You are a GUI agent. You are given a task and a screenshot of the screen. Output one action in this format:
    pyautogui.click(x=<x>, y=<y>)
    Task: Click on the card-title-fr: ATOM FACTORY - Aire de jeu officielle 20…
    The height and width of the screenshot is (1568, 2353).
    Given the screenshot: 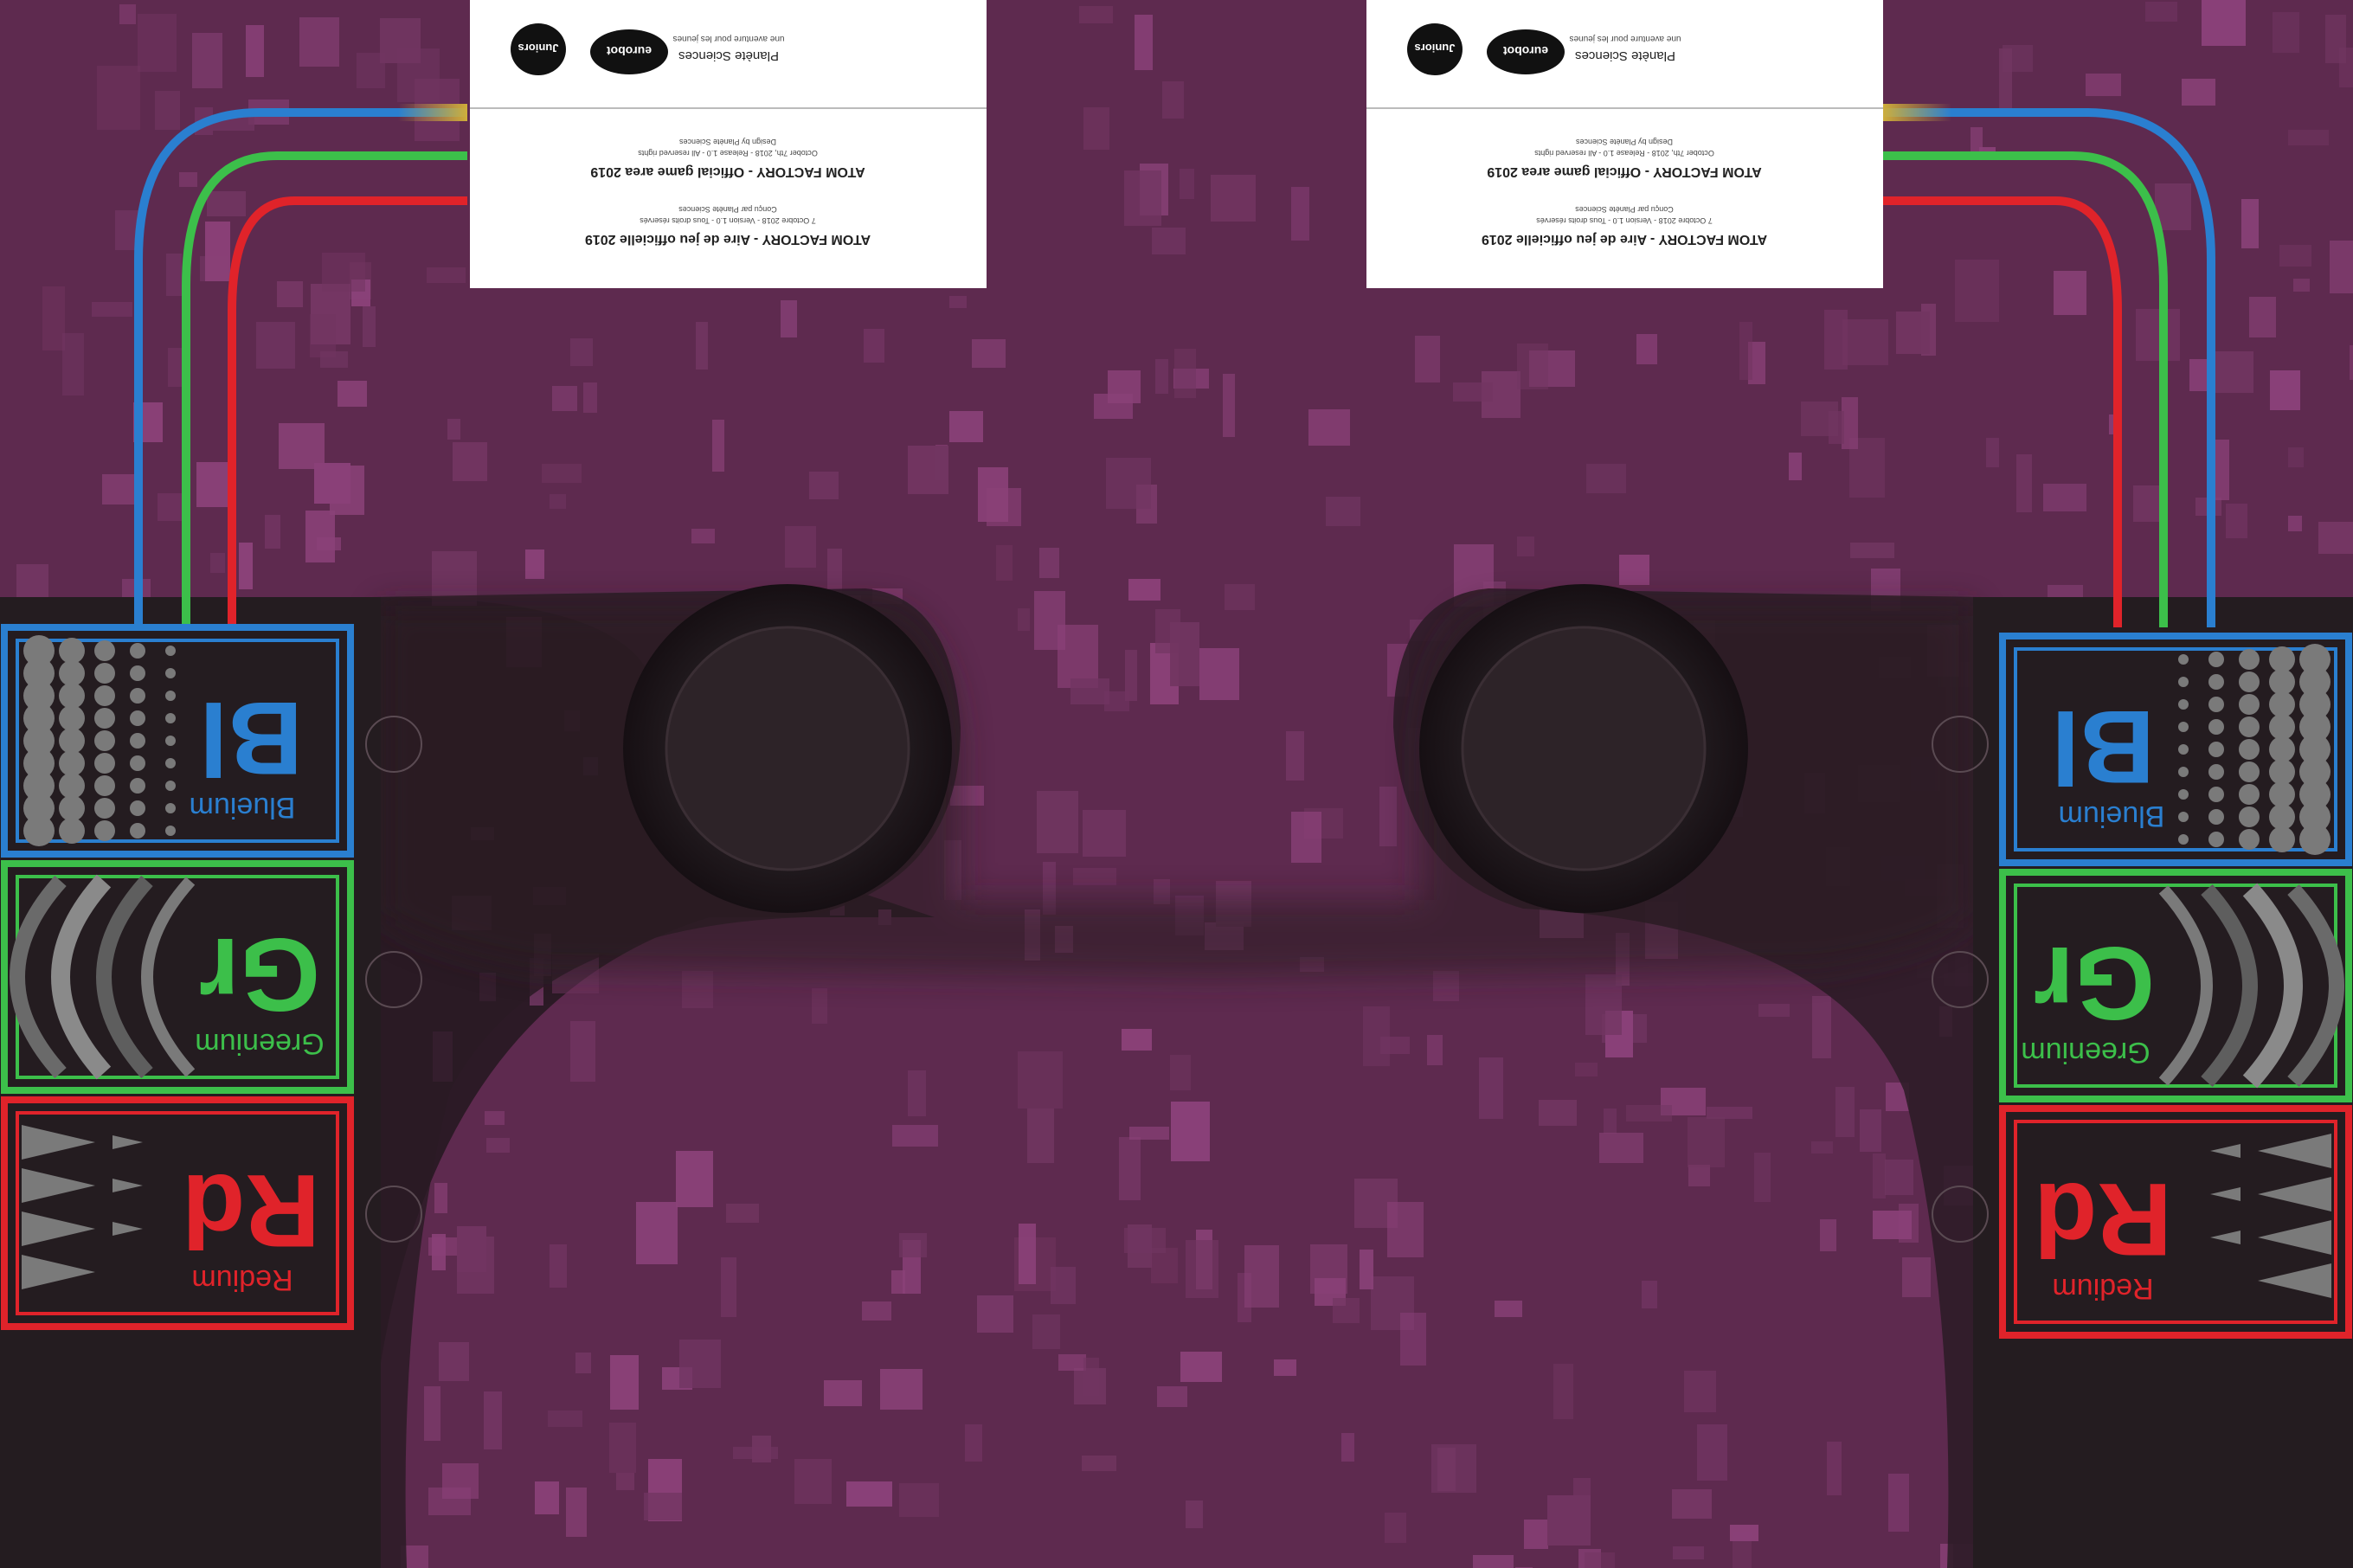 What is the action you would take?
    pyautogui.click(x=1624, y=239)
    